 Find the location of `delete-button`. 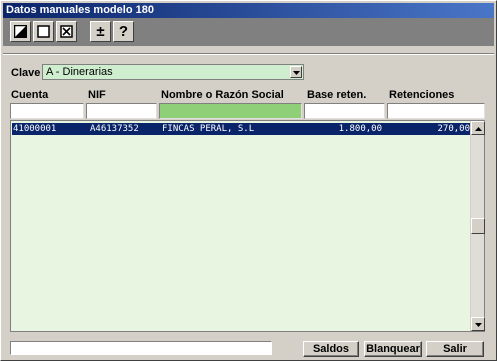

delete-button is located at coordinates (66, 31).